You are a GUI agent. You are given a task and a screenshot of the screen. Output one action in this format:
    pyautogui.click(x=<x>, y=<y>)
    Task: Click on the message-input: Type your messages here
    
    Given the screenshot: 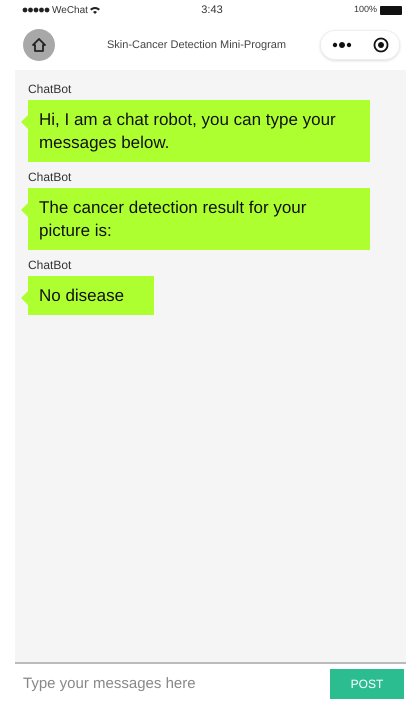 What is the action you would take?
    pyautogui.click(x=176, y=684)
    